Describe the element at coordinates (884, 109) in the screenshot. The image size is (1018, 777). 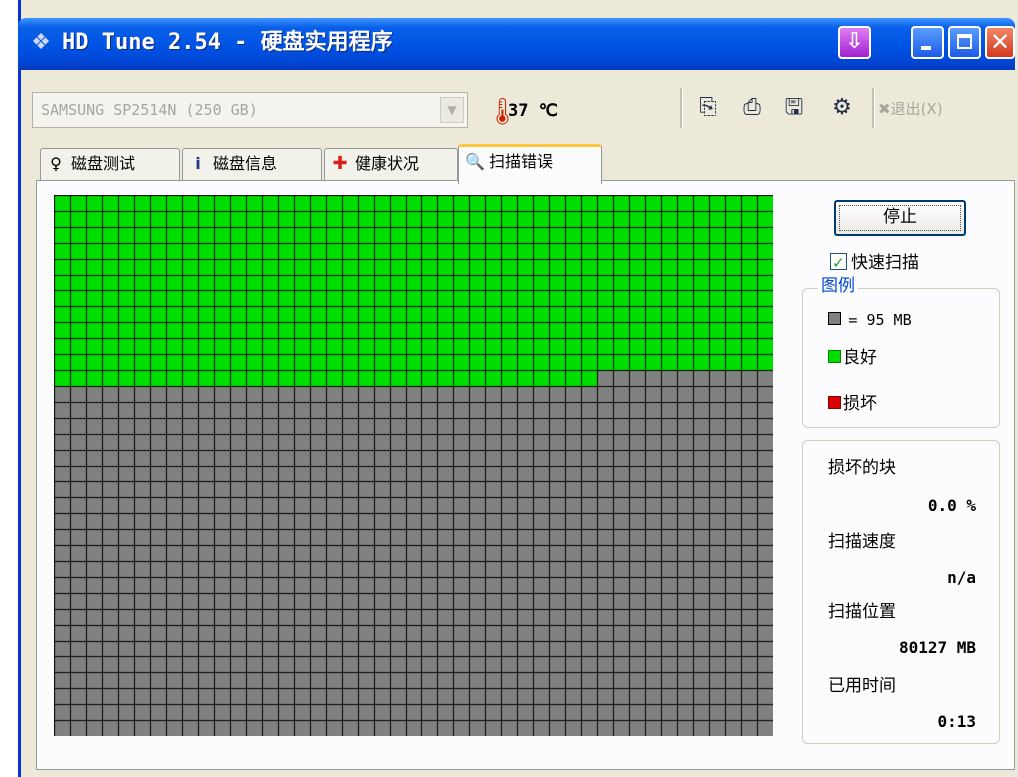
I see `close-x-icon: ✖` at that location.